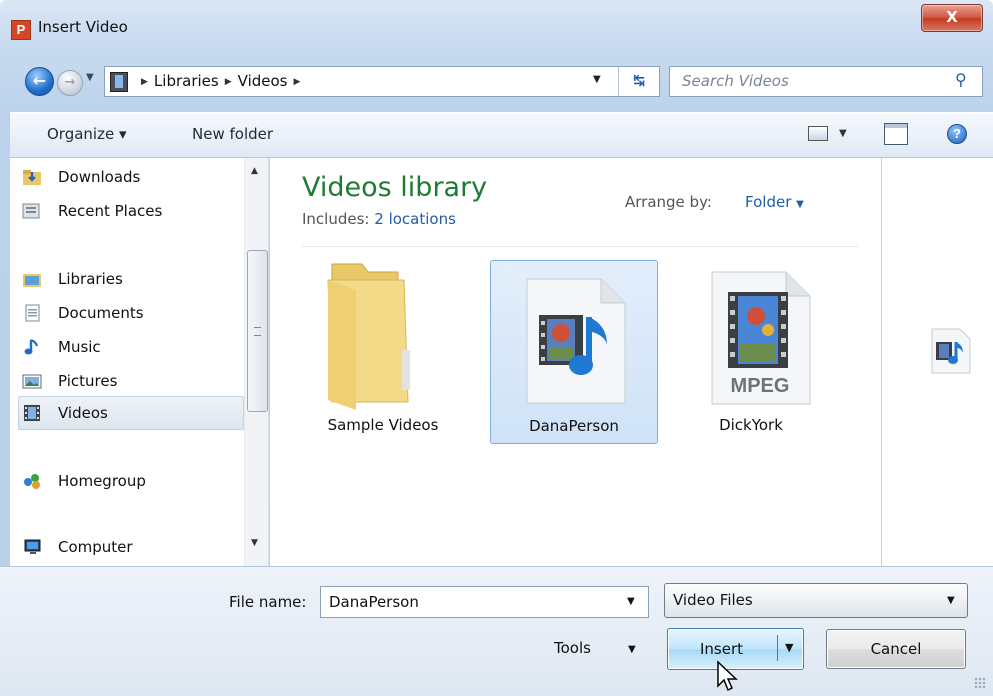 The height and width of the screenshot is (696, 993). What do you see at coordinates (90, 77) in the screenshot?
I see `recent-pages-dropdown: ▼` at bounding box center [90, 77].